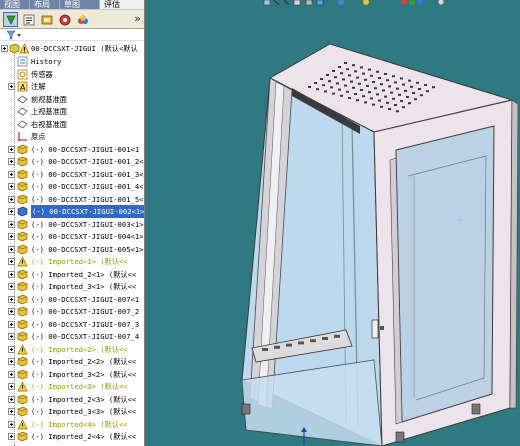 This screenshot has width=520, height=446. I want to click on tree-item: (-) 00-DCCSXT-JIGUI-001<1, so click(72, 149).